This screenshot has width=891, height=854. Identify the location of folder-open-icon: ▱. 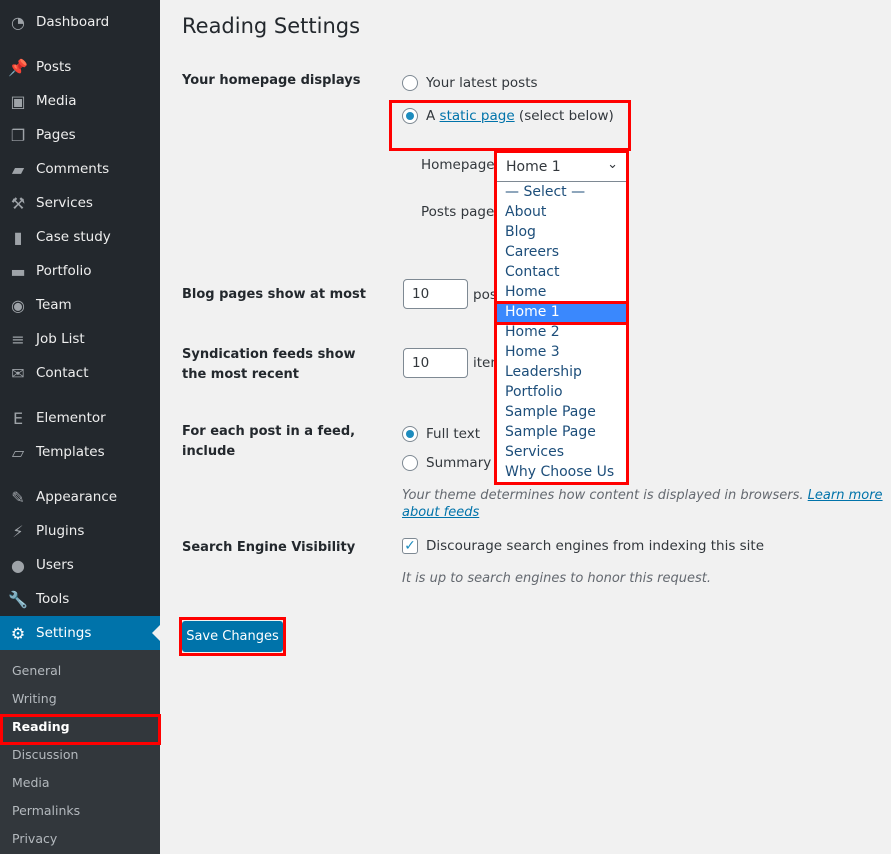
(18, 452).